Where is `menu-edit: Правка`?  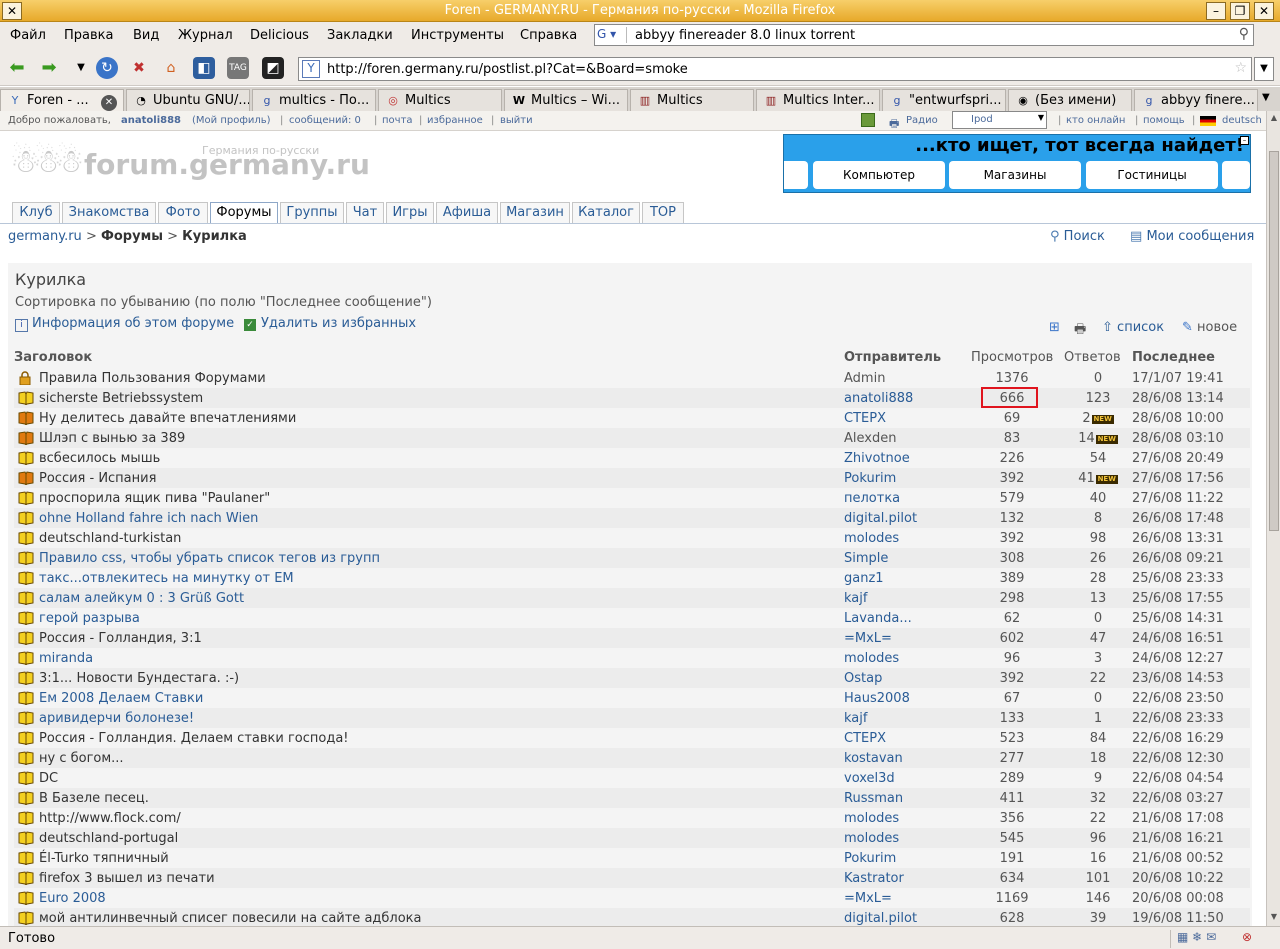
menu-edit: Правка is located at coordinates (88, 35).